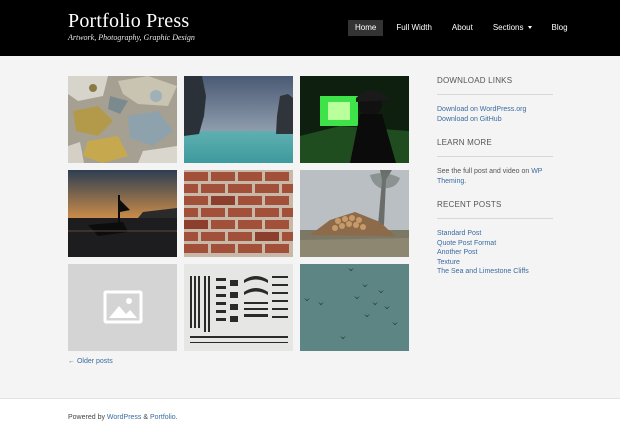 The width and height of the screenshot is (620, 447). I want to click on nav-item-about: About, so click(462, 28).